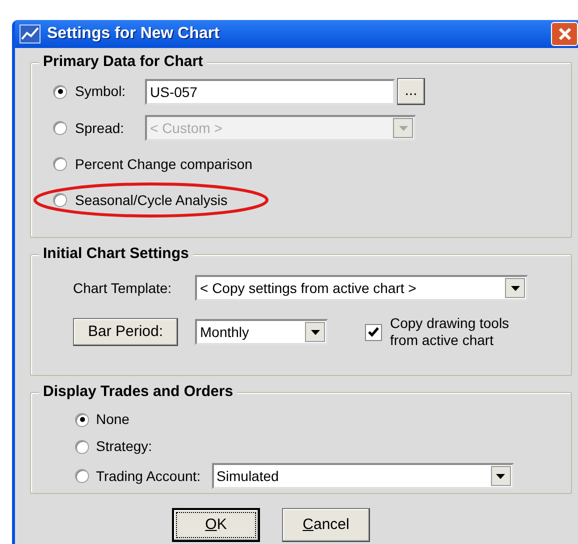 This screenshot has height=544, width=578. I want to click on dropdown-field: Simulated, so click(363, 476).